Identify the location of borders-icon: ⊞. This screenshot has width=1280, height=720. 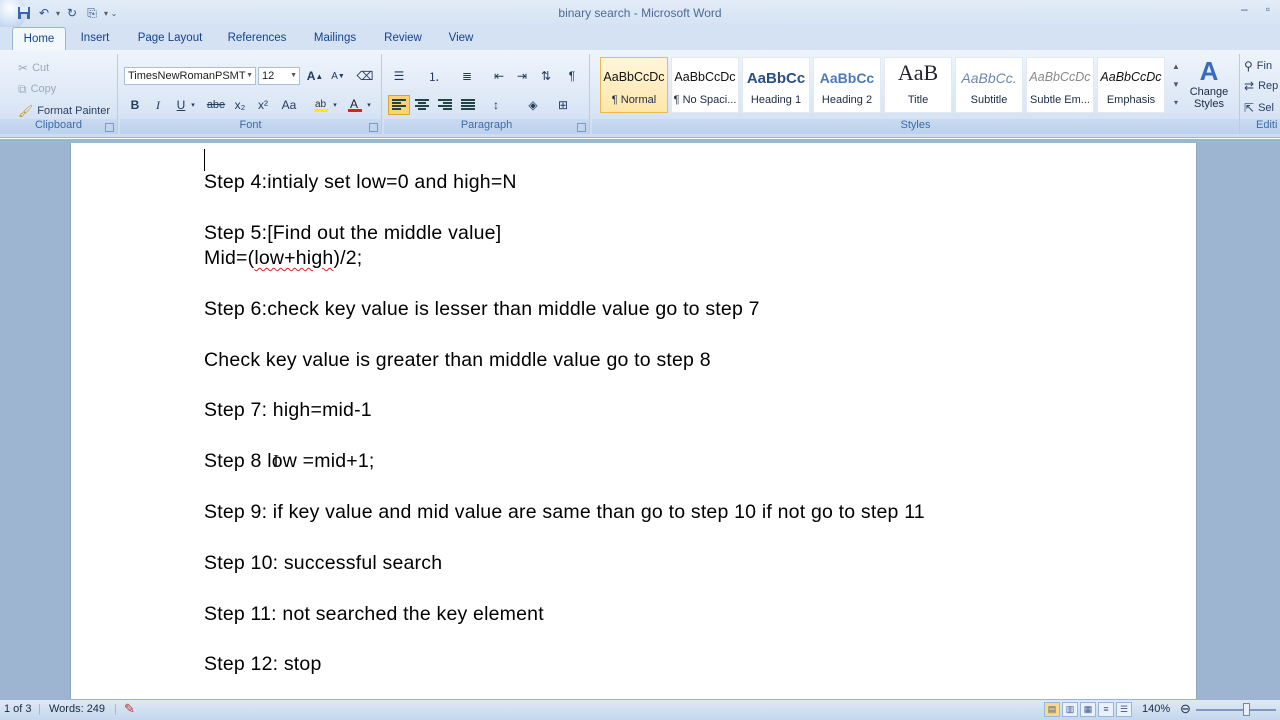
(563, 105).